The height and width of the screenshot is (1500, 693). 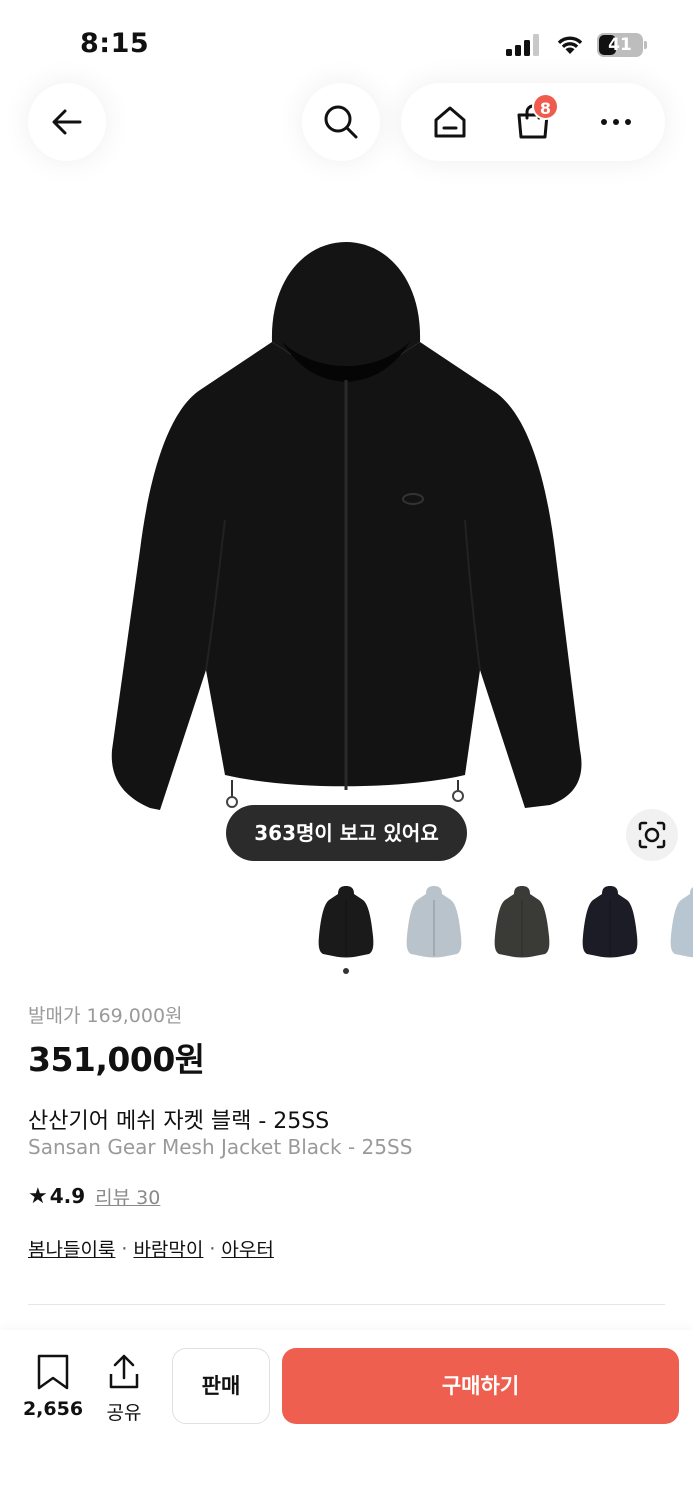 I want to click on tag-link: 봄나들이룩, so click(x=71, y=1248).